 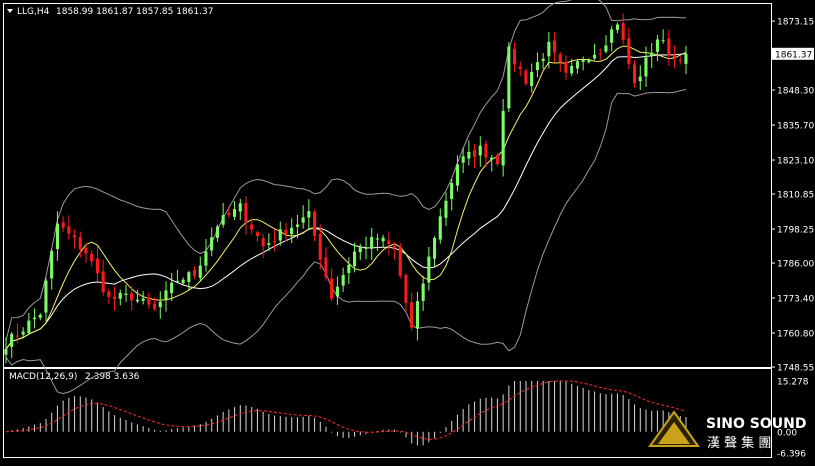 I want to click on price-tick-label: 1810.85, so click(x=795, y=196).